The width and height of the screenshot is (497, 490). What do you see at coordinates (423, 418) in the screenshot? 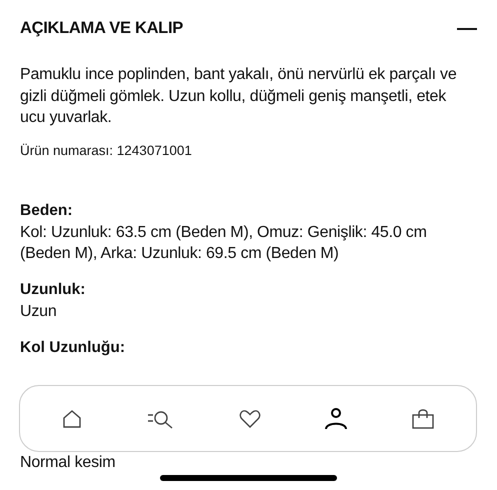
I see `bag-icon` at bounding box center [423, 418].